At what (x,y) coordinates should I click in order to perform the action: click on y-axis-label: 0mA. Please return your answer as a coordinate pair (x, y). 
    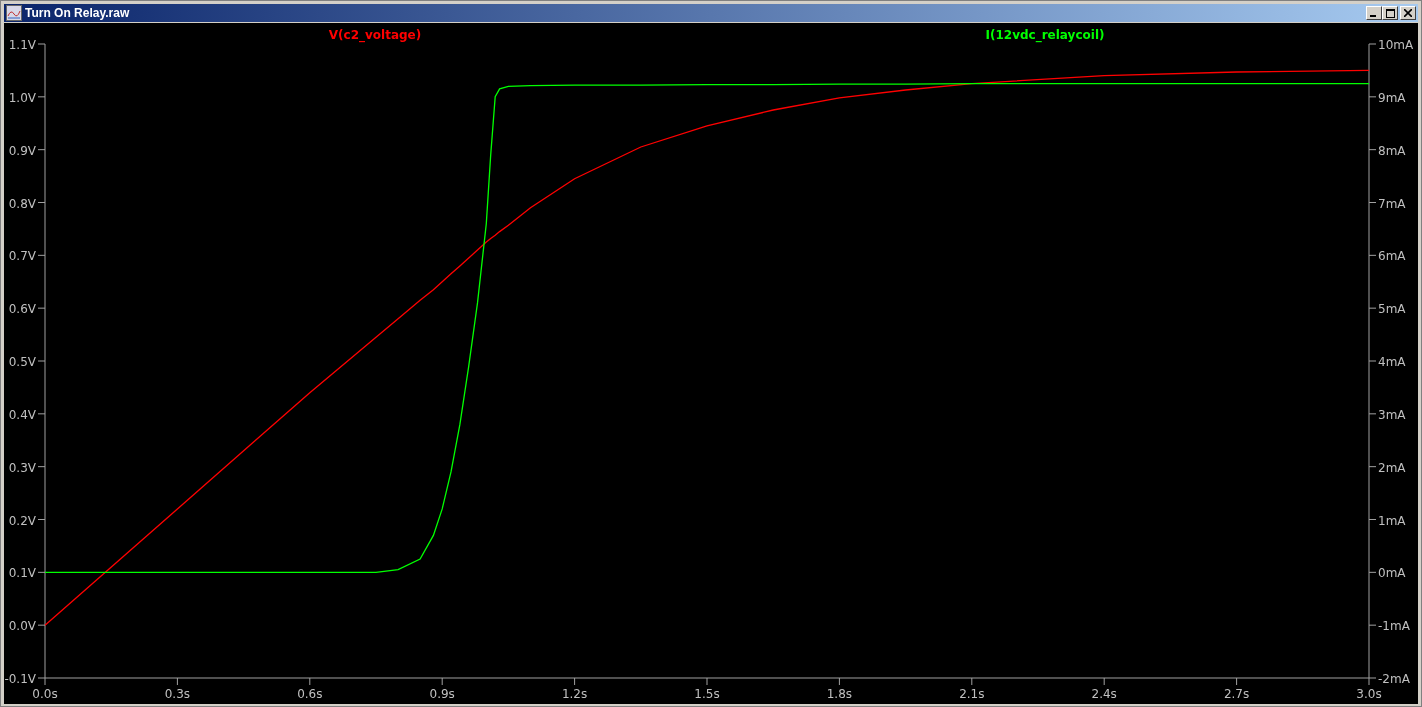
    Looking at the image, I should click on (1392, 573).